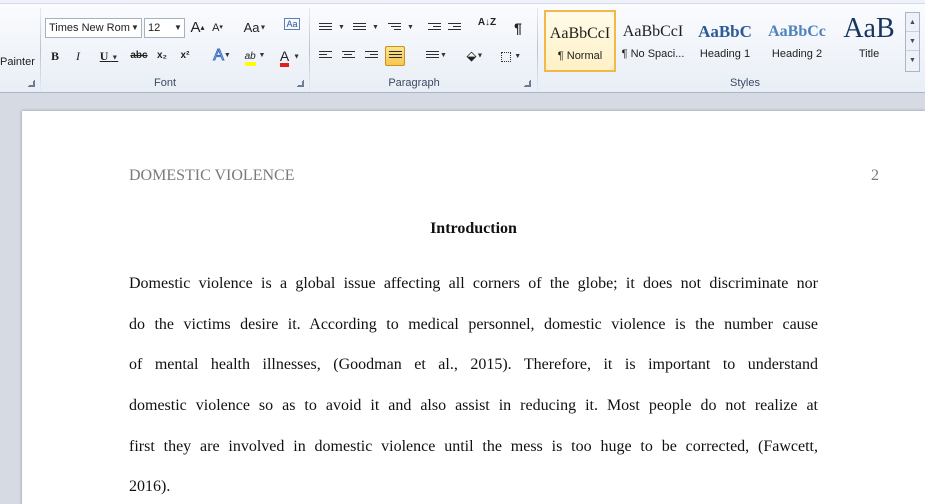 The image size is (925, 504). I want to click on show-formatting-marks-button: ¶, so click(518, 28).